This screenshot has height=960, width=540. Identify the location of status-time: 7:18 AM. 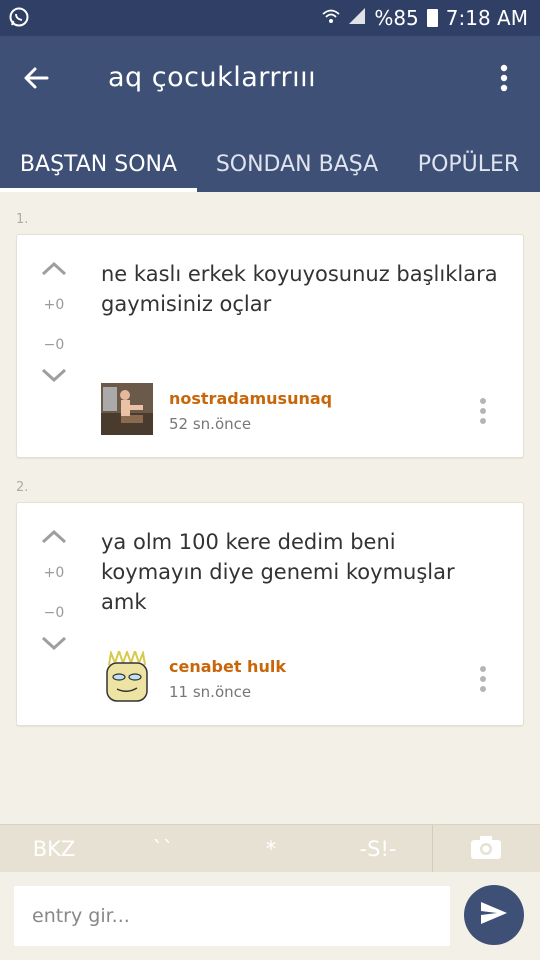
(486, 18).